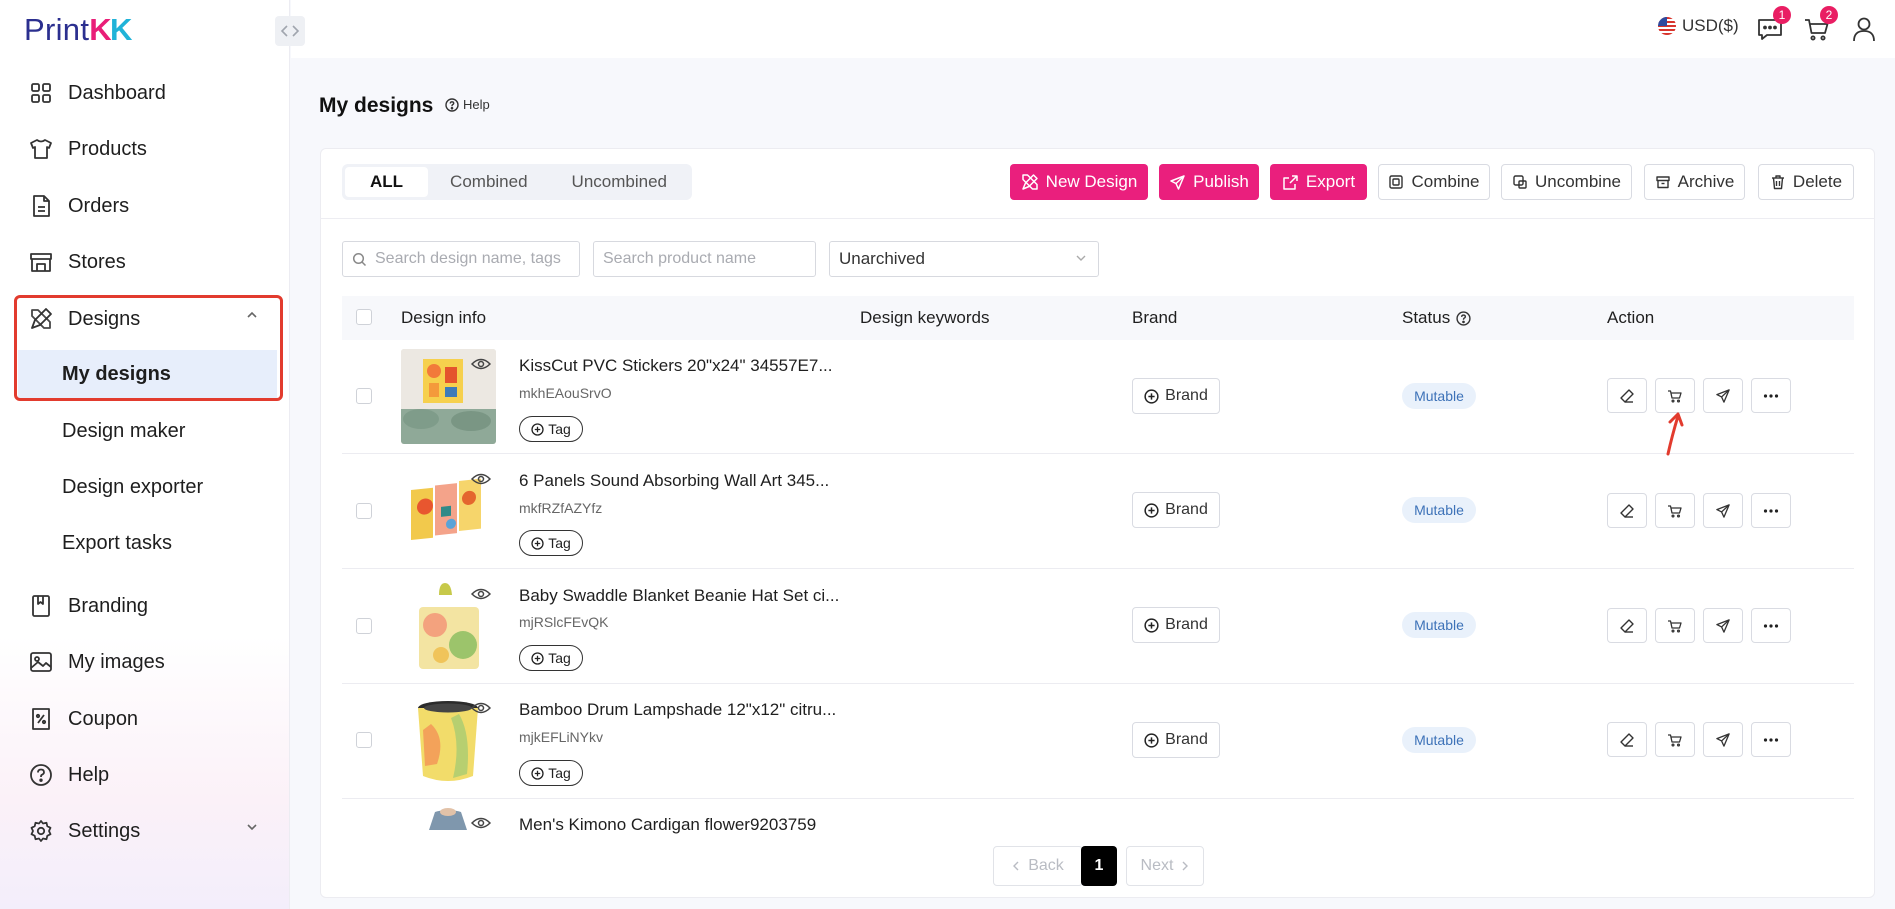 This screenshot has height=909, width=1895. I want to click on currency-selector: USD($), so click(1698, 26).